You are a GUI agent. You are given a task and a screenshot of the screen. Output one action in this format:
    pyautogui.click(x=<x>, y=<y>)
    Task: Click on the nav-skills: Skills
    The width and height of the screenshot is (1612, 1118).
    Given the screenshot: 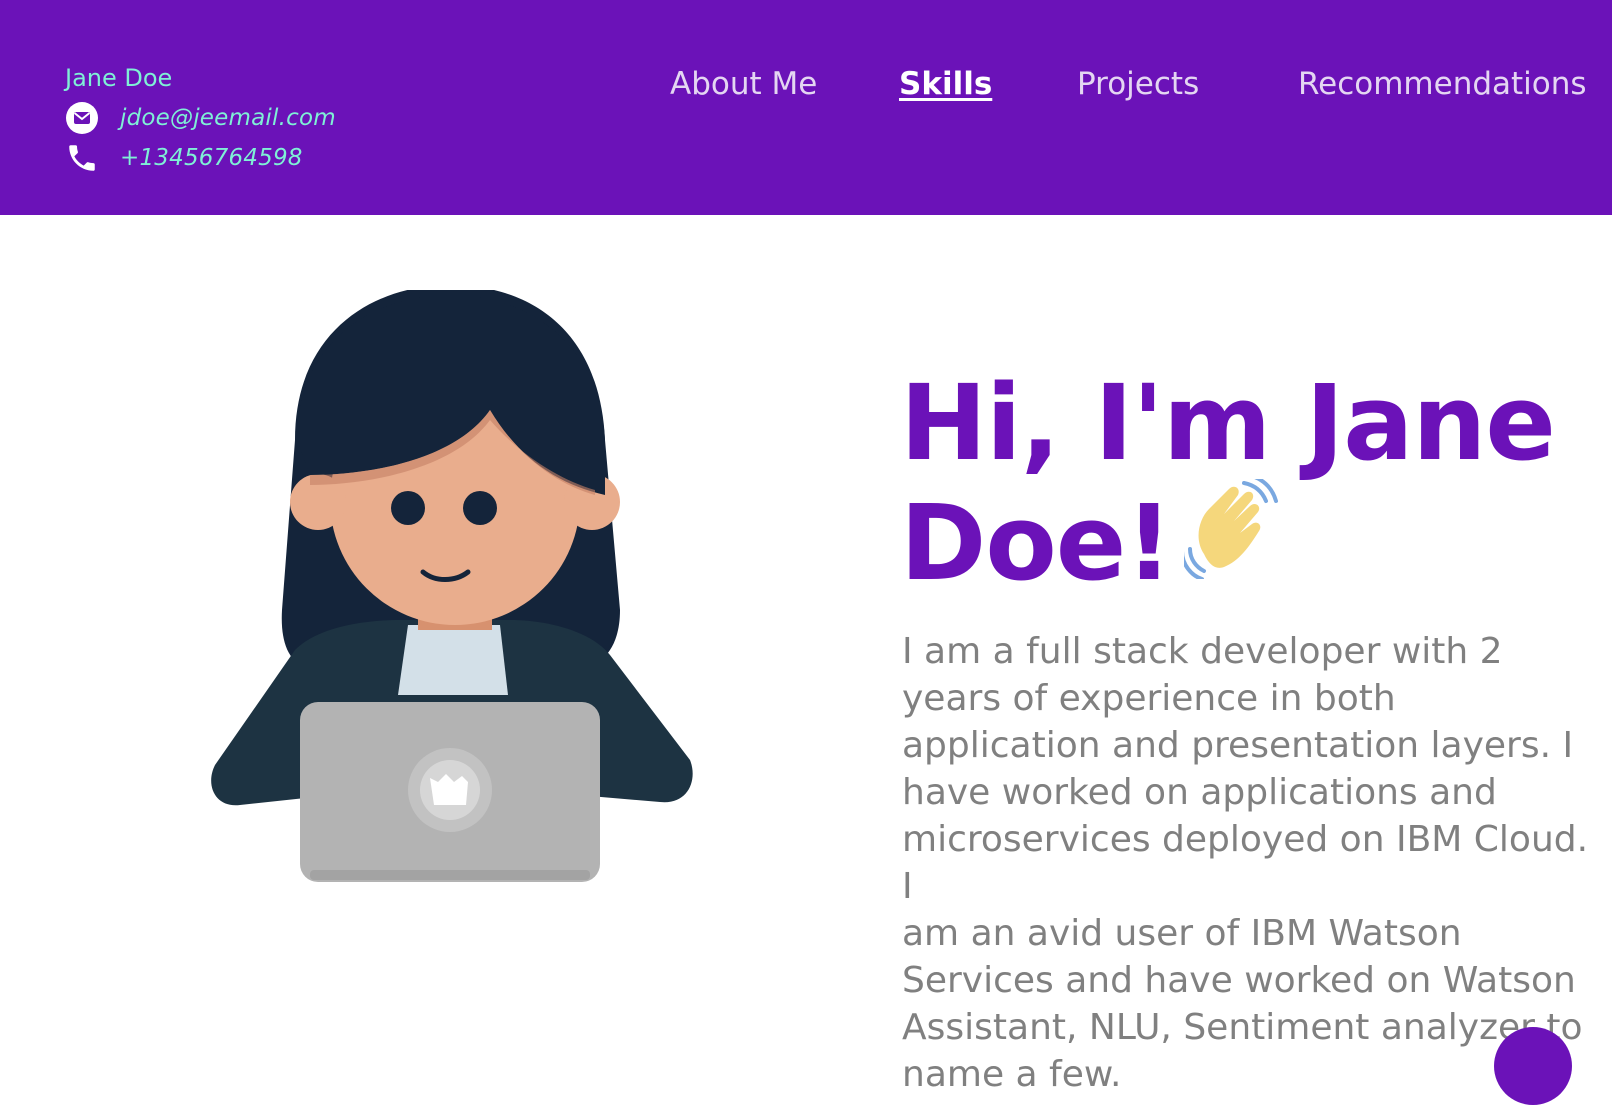 What is the action you would take?
    pyautogui.click(x=945, y=84)
    